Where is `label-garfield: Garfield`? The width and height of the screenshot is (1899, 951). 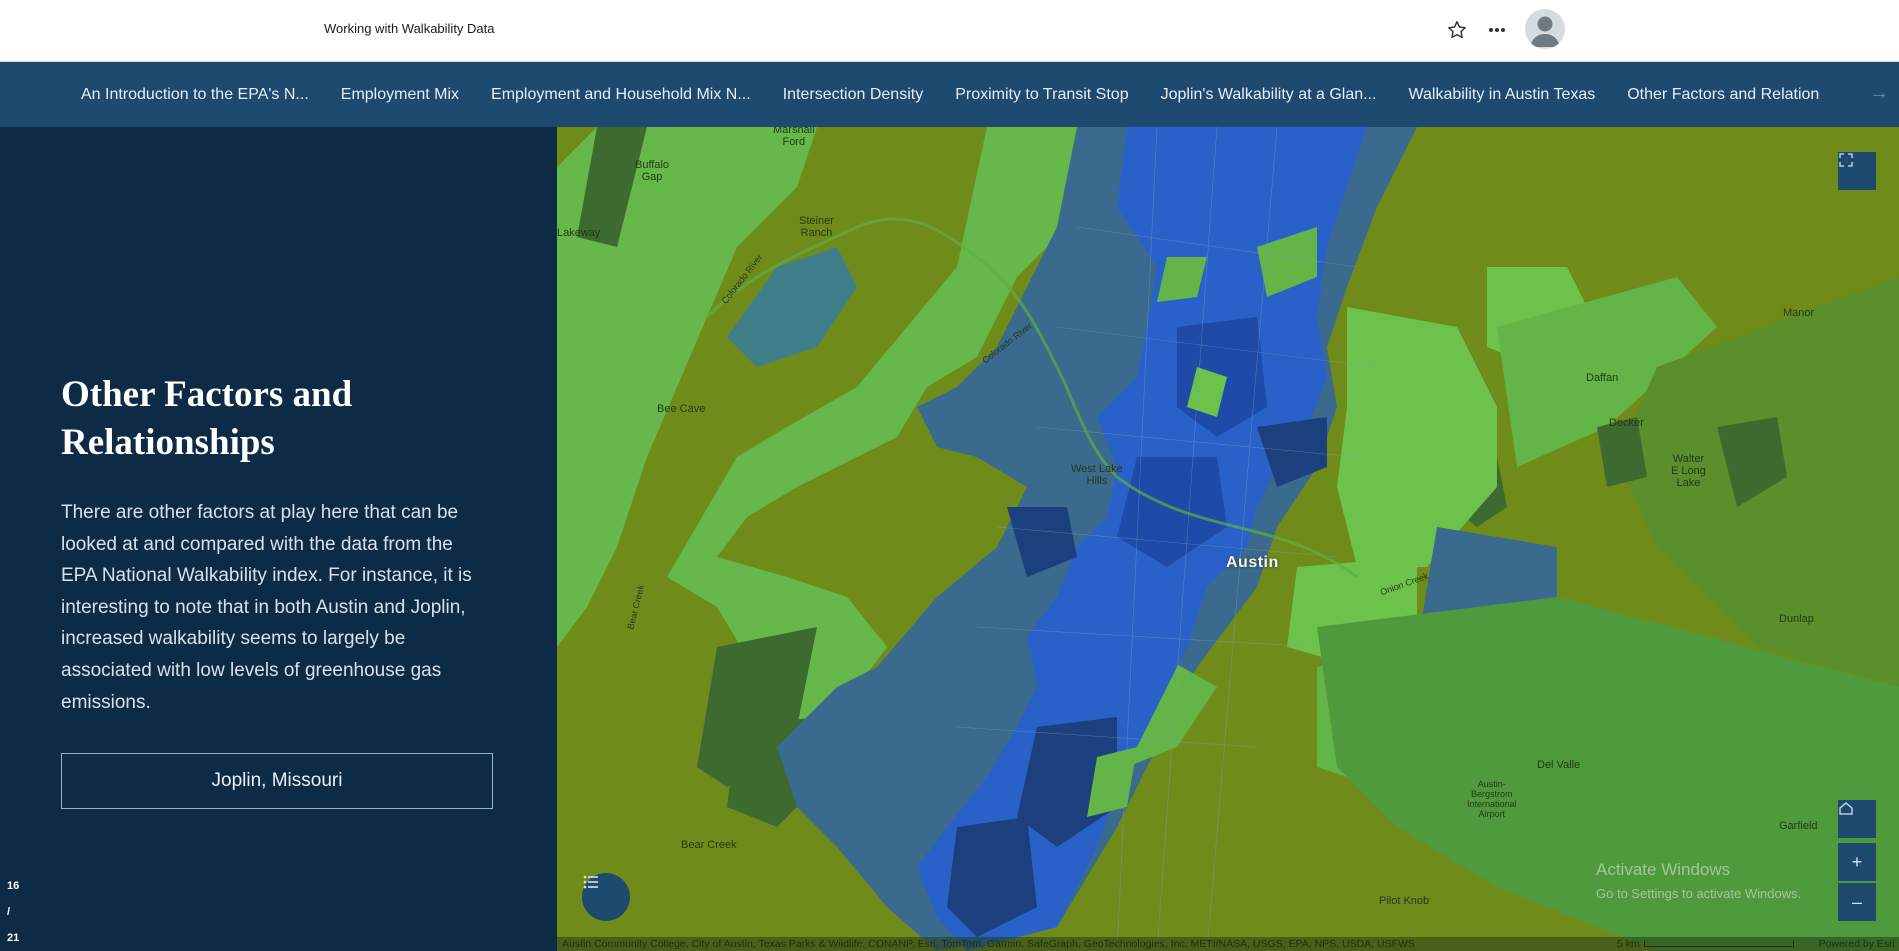 label-garfield: Garfield is located at coordinates (1798, 826).